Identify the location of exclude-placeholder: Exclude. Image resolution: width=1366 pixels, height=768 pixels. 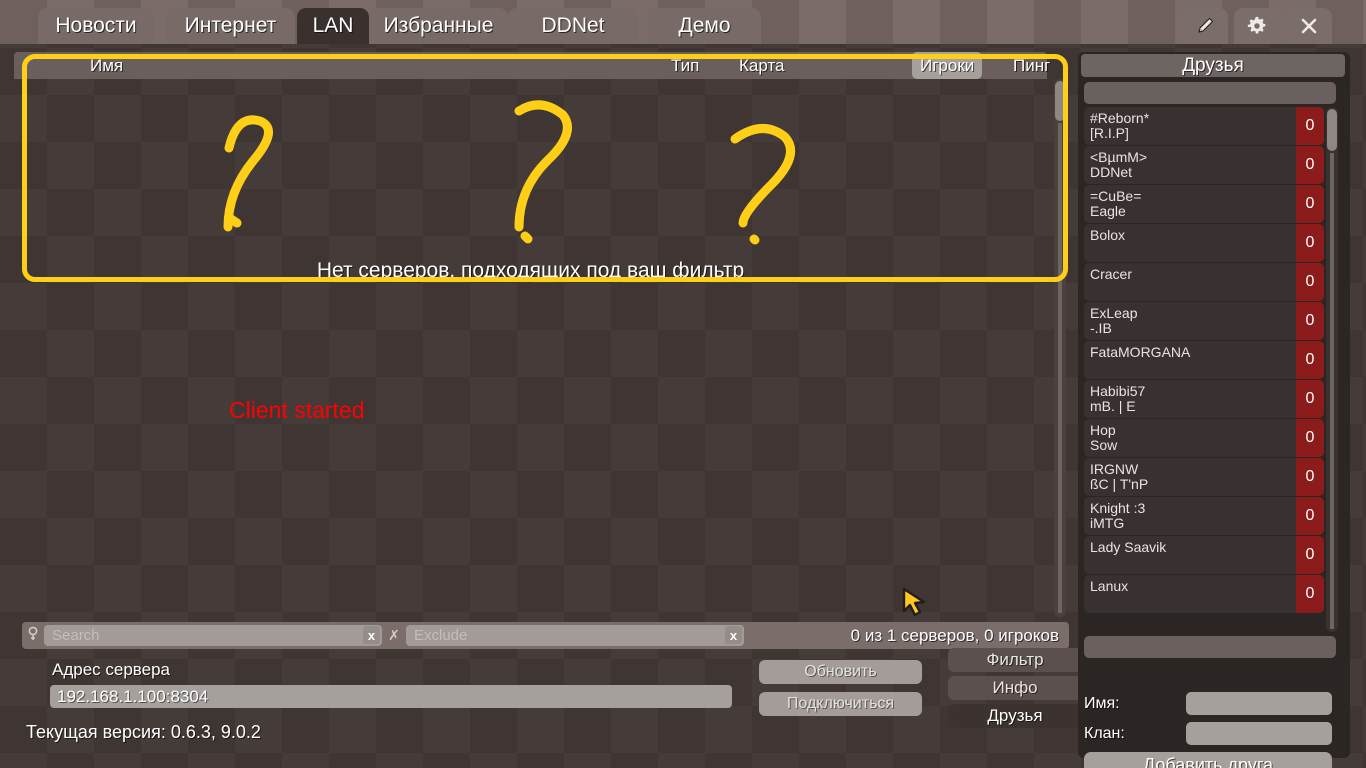
(441, 635).